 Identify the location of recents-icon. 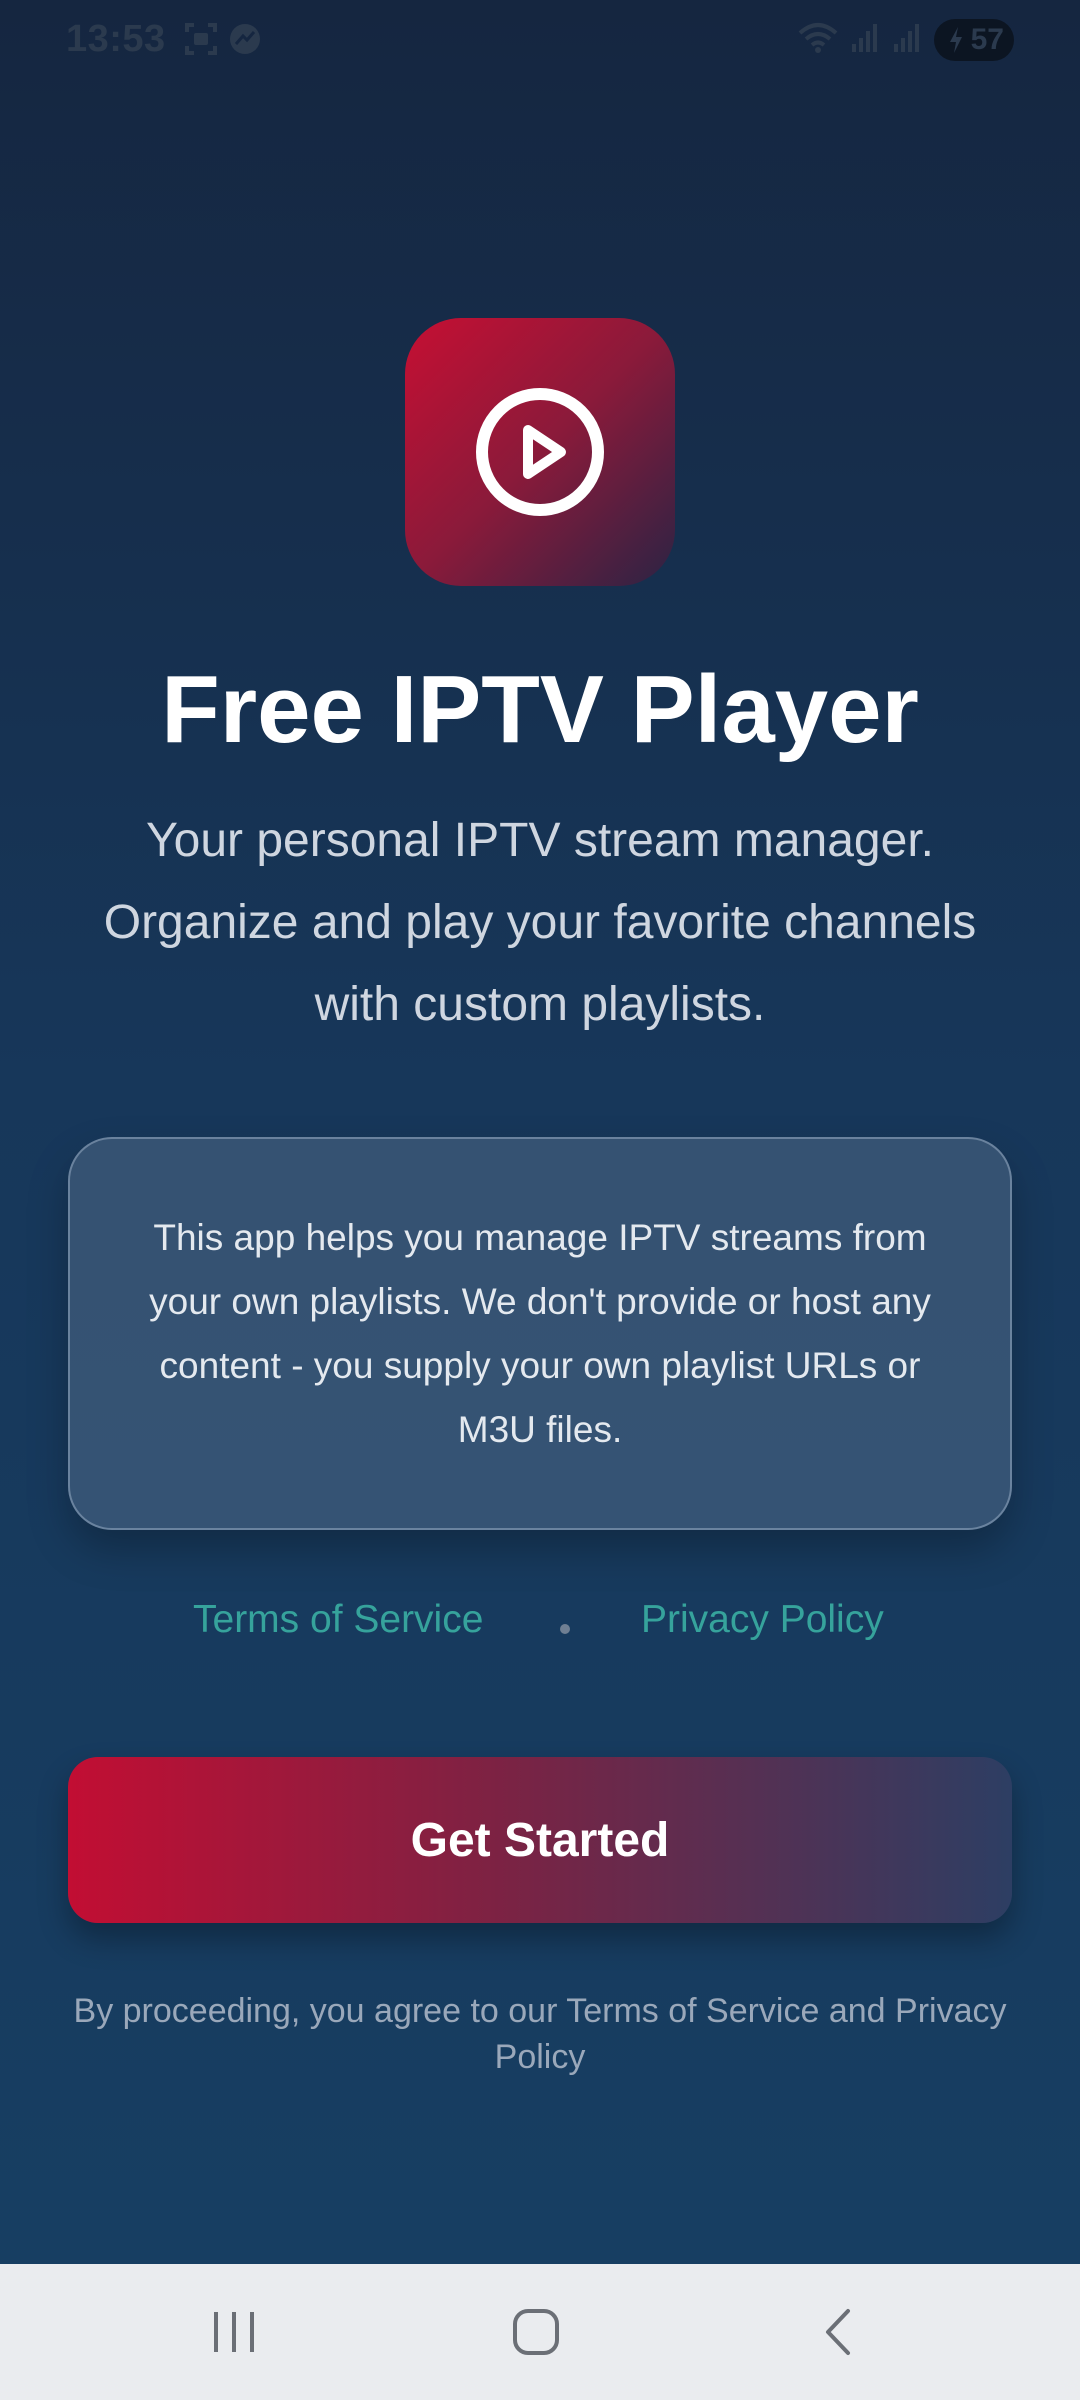
(234, 2332).